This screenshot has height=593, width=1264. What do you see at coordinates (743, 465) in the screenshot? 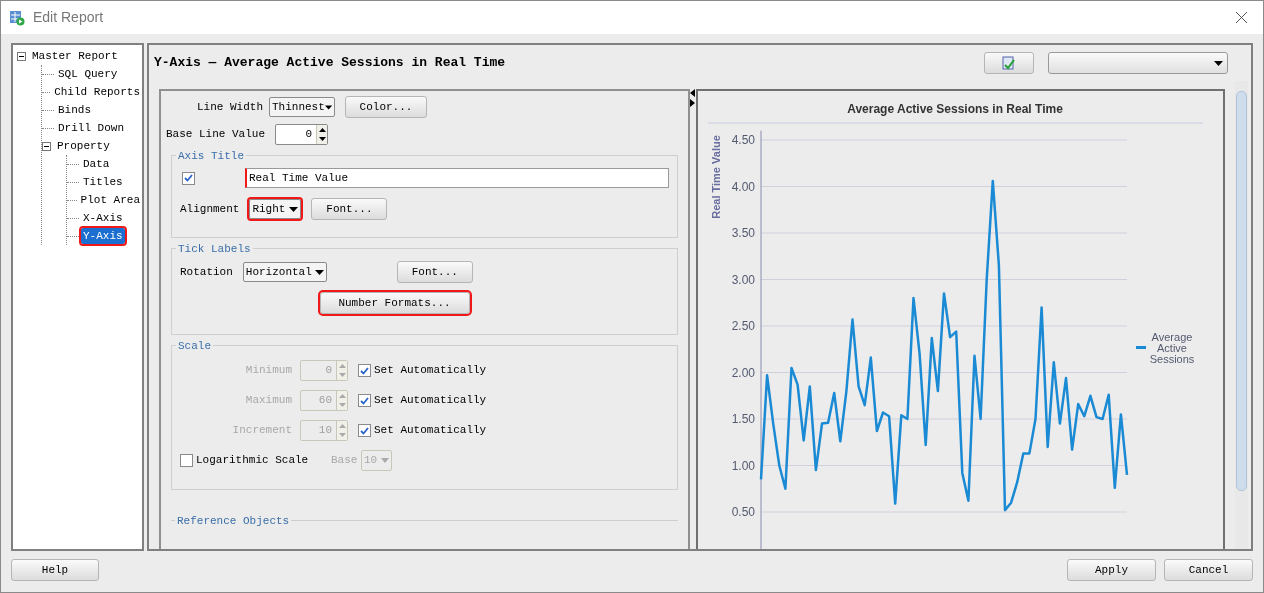
I see `tick-label: 1.00` at bounding box center [743, 465].